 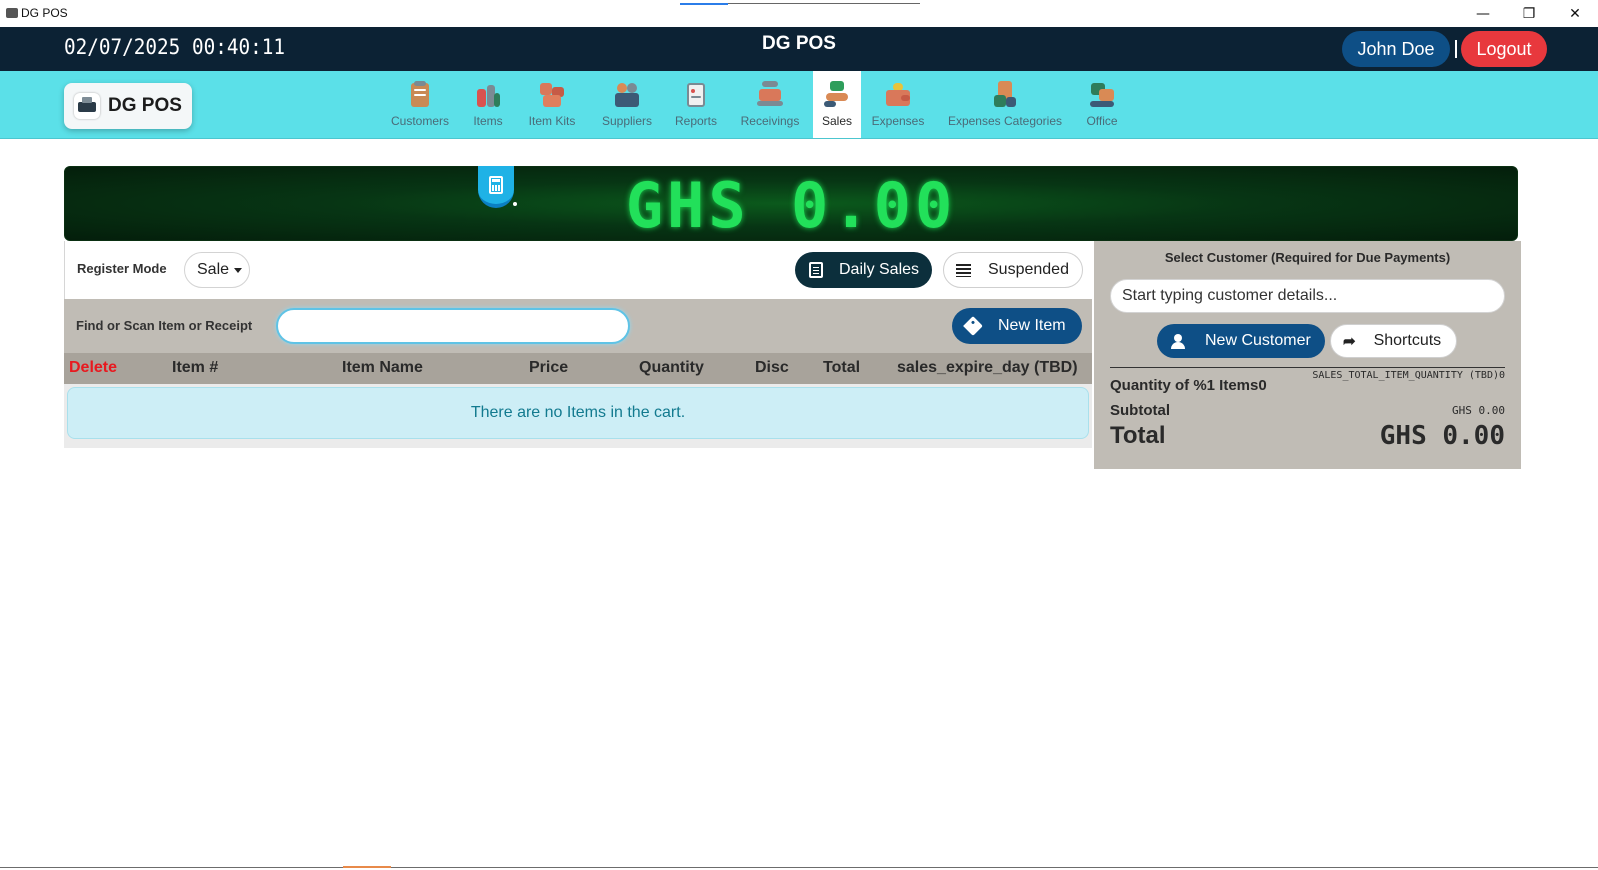 What do you see at coordinates (367, 867) in the screenshot?
I see `taskbar-indicator` at bounding box center [367, 867].